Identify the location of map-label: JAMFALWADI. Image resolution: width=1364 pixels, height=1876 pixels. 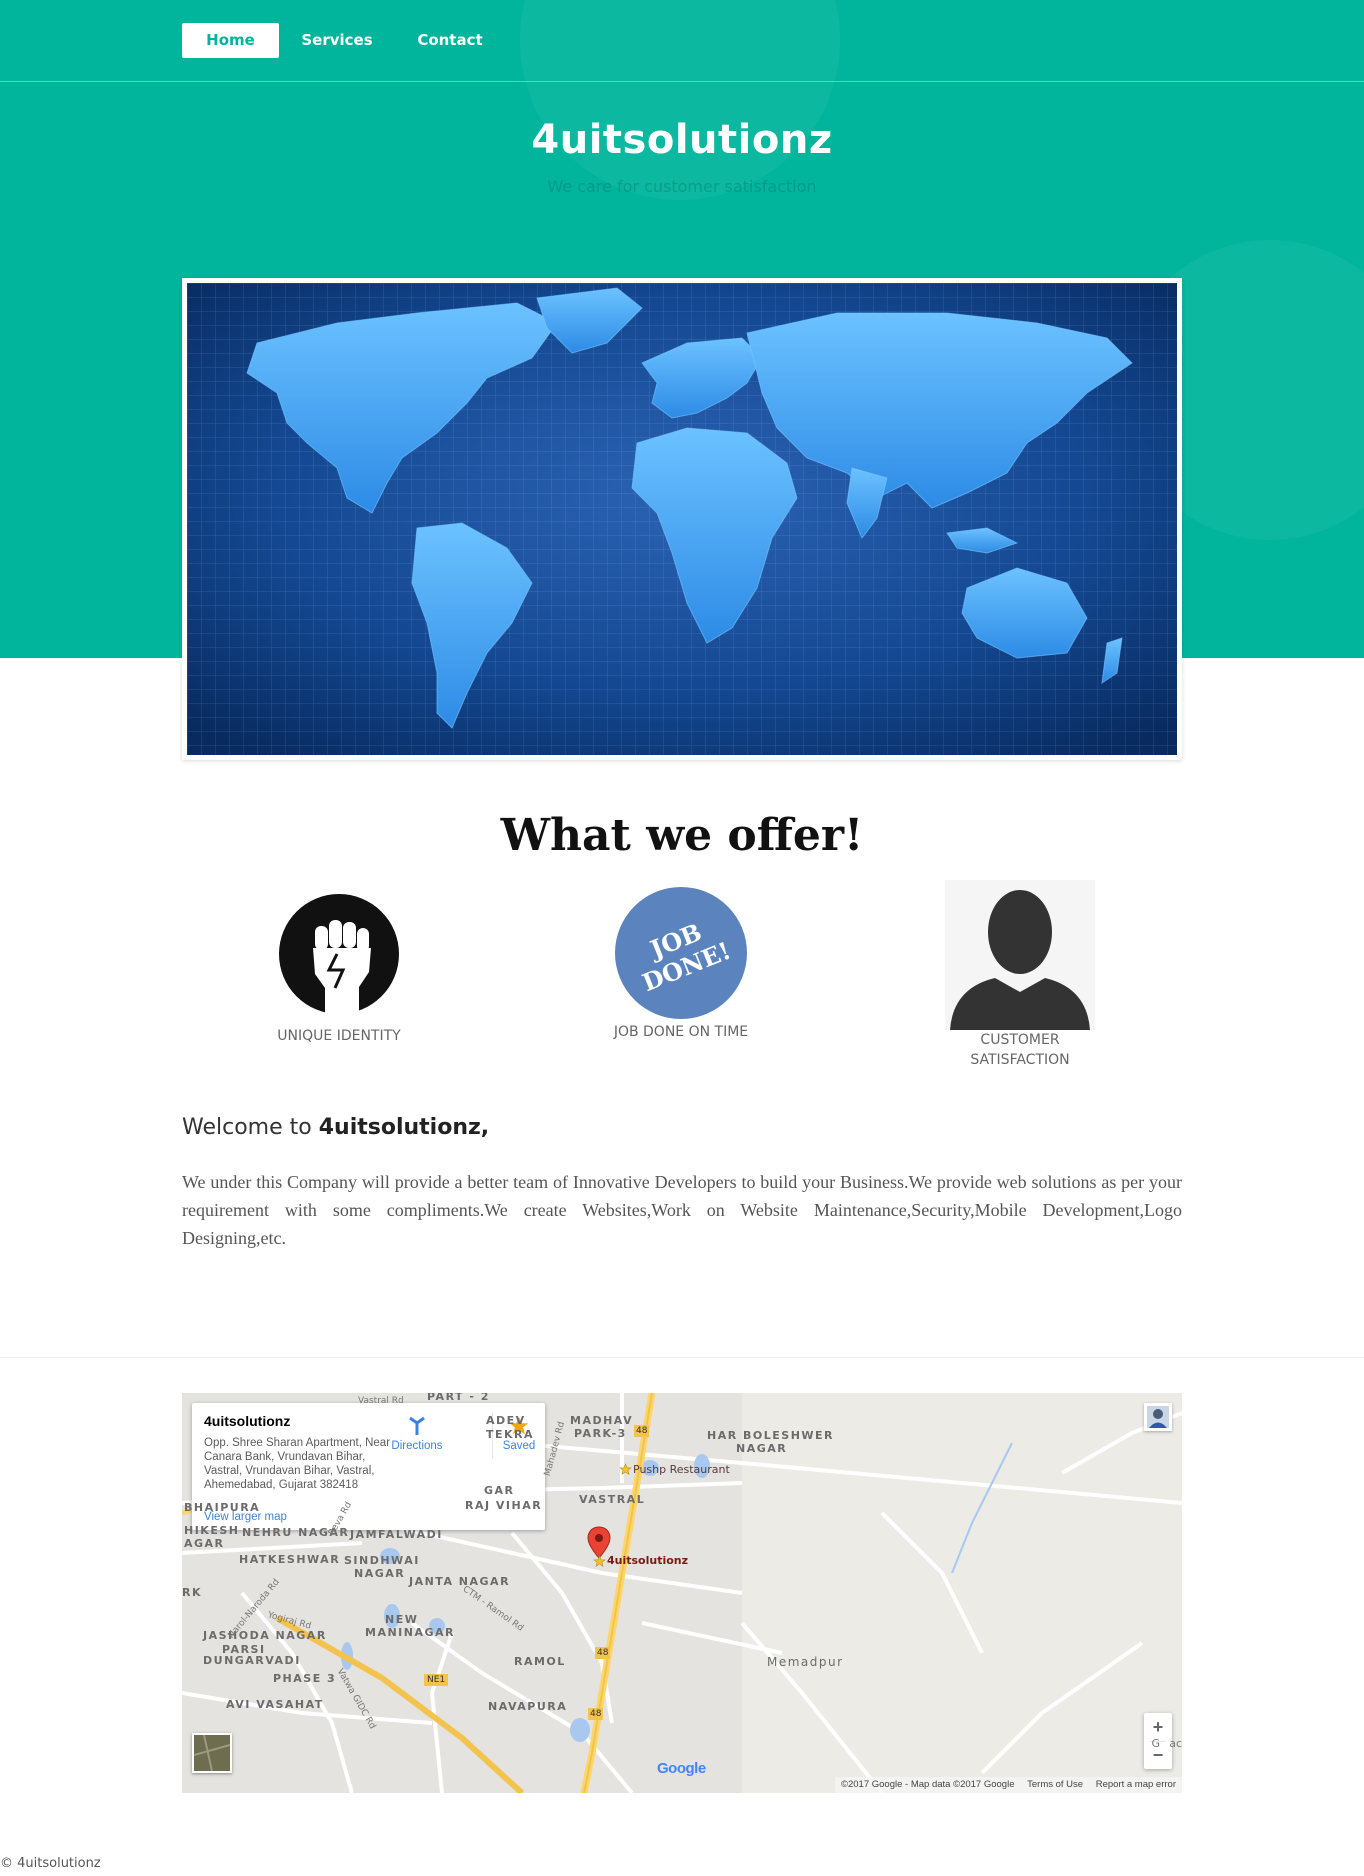
(396, 1534).